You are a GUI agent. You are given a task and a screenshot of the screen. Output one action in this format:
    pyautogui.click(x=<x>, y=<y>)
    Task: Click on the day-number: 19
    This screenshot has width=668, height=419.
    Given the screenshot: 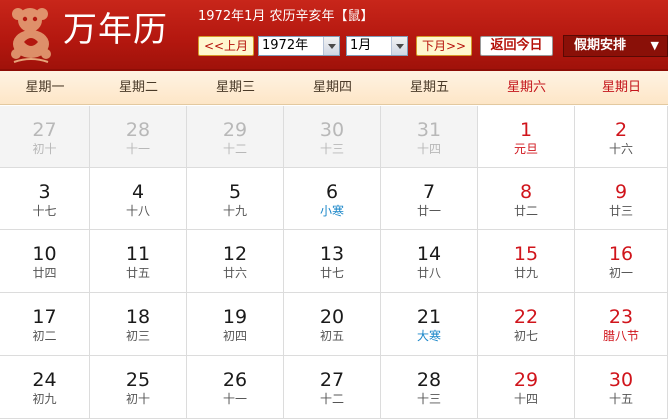 What is the action you would take?
    pyautogui.click(x=235, y=317)
    